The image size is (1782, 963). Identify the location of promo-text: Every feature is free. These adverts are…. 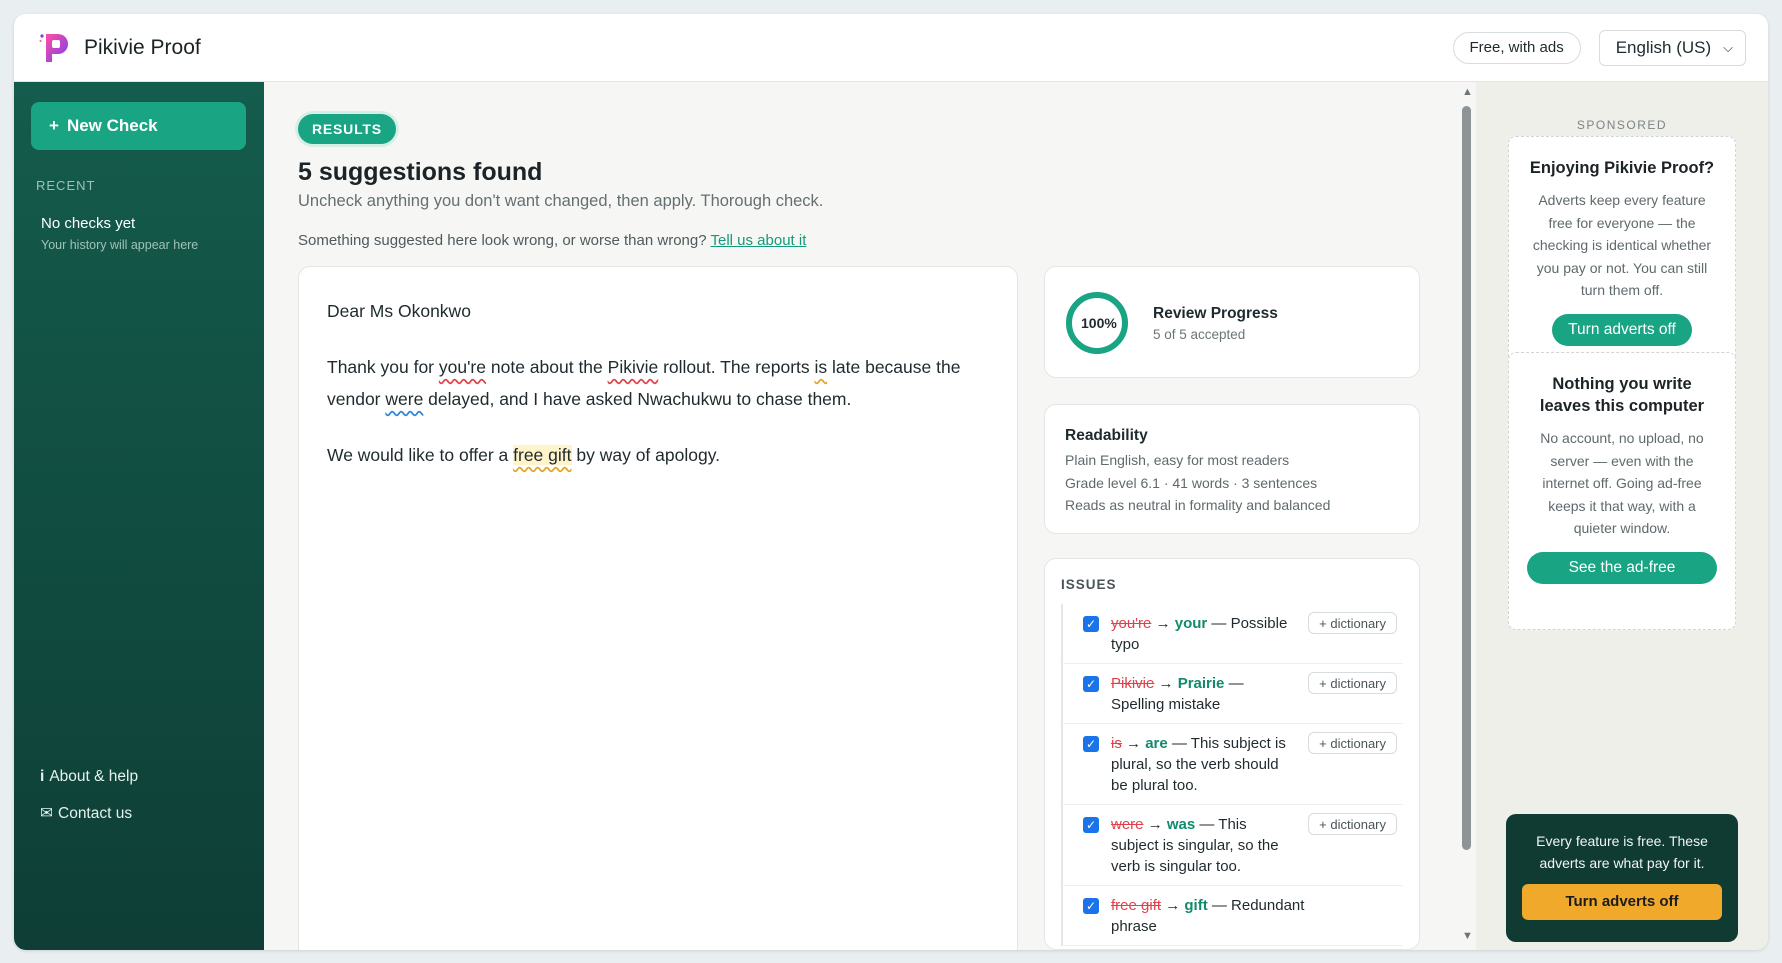
(1622, 852).